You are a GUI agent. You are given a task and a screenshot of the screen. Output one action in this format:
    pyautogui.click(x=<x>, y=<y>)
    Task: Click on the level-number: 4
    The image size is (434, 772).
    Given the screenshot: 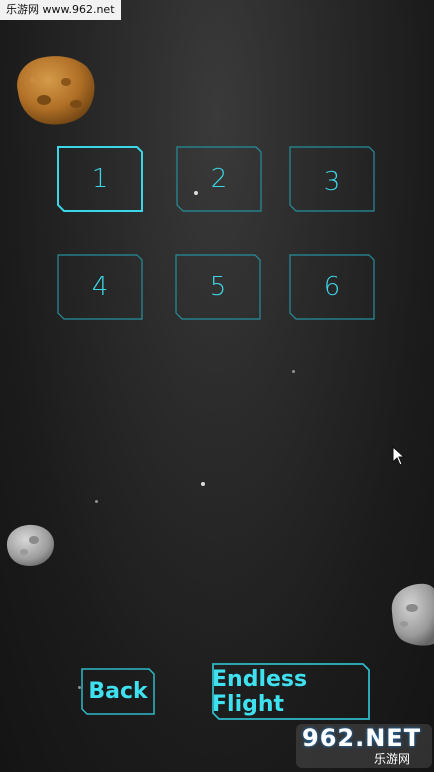 What is the action you would take?
    pyautogui.click(x=100, y=287)
    